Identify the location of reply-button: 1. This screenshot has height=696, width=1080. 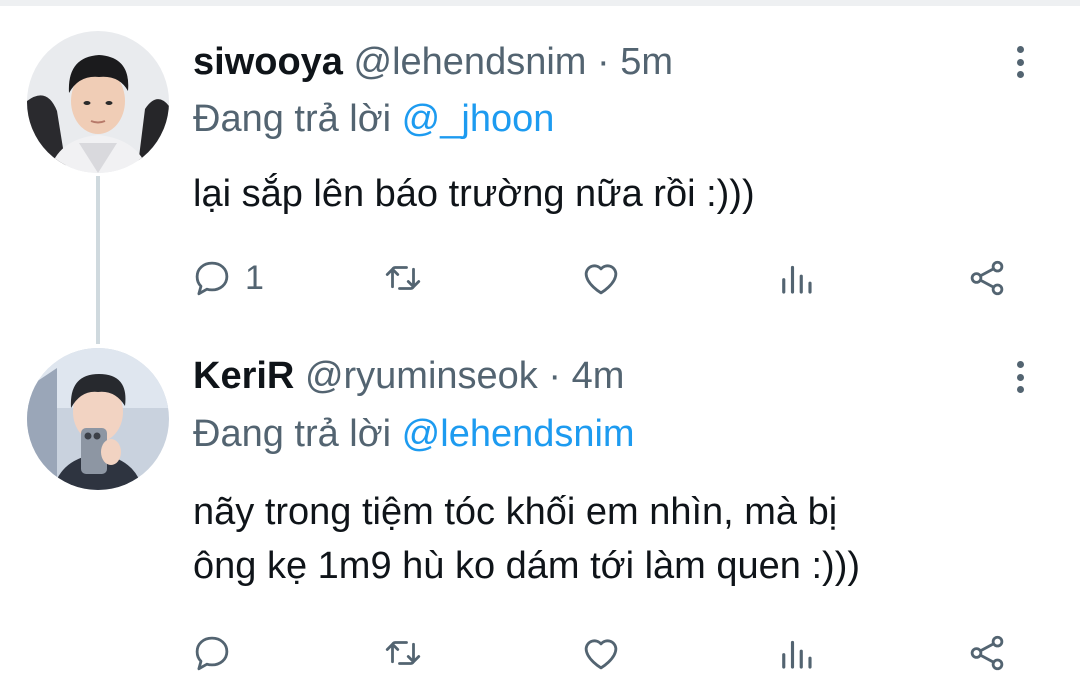
(227, 278).